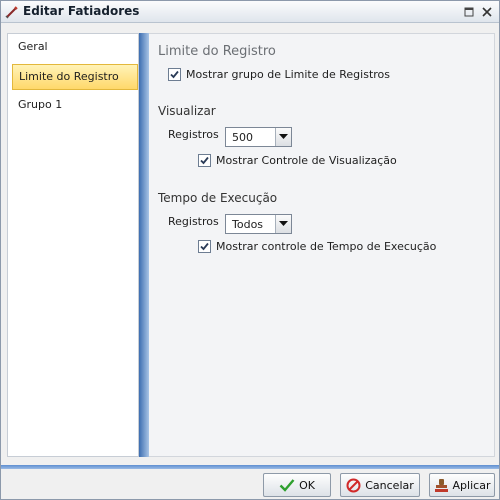 This screenshot has width=500, height=500. I want to click on tempo-registros-select: Todos, so click(258, 224).